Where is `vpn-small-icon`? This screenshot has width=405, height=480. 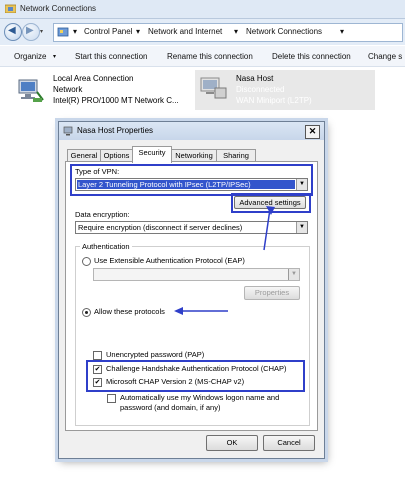
vpn-small-icon is located at coordinates (68, 131).